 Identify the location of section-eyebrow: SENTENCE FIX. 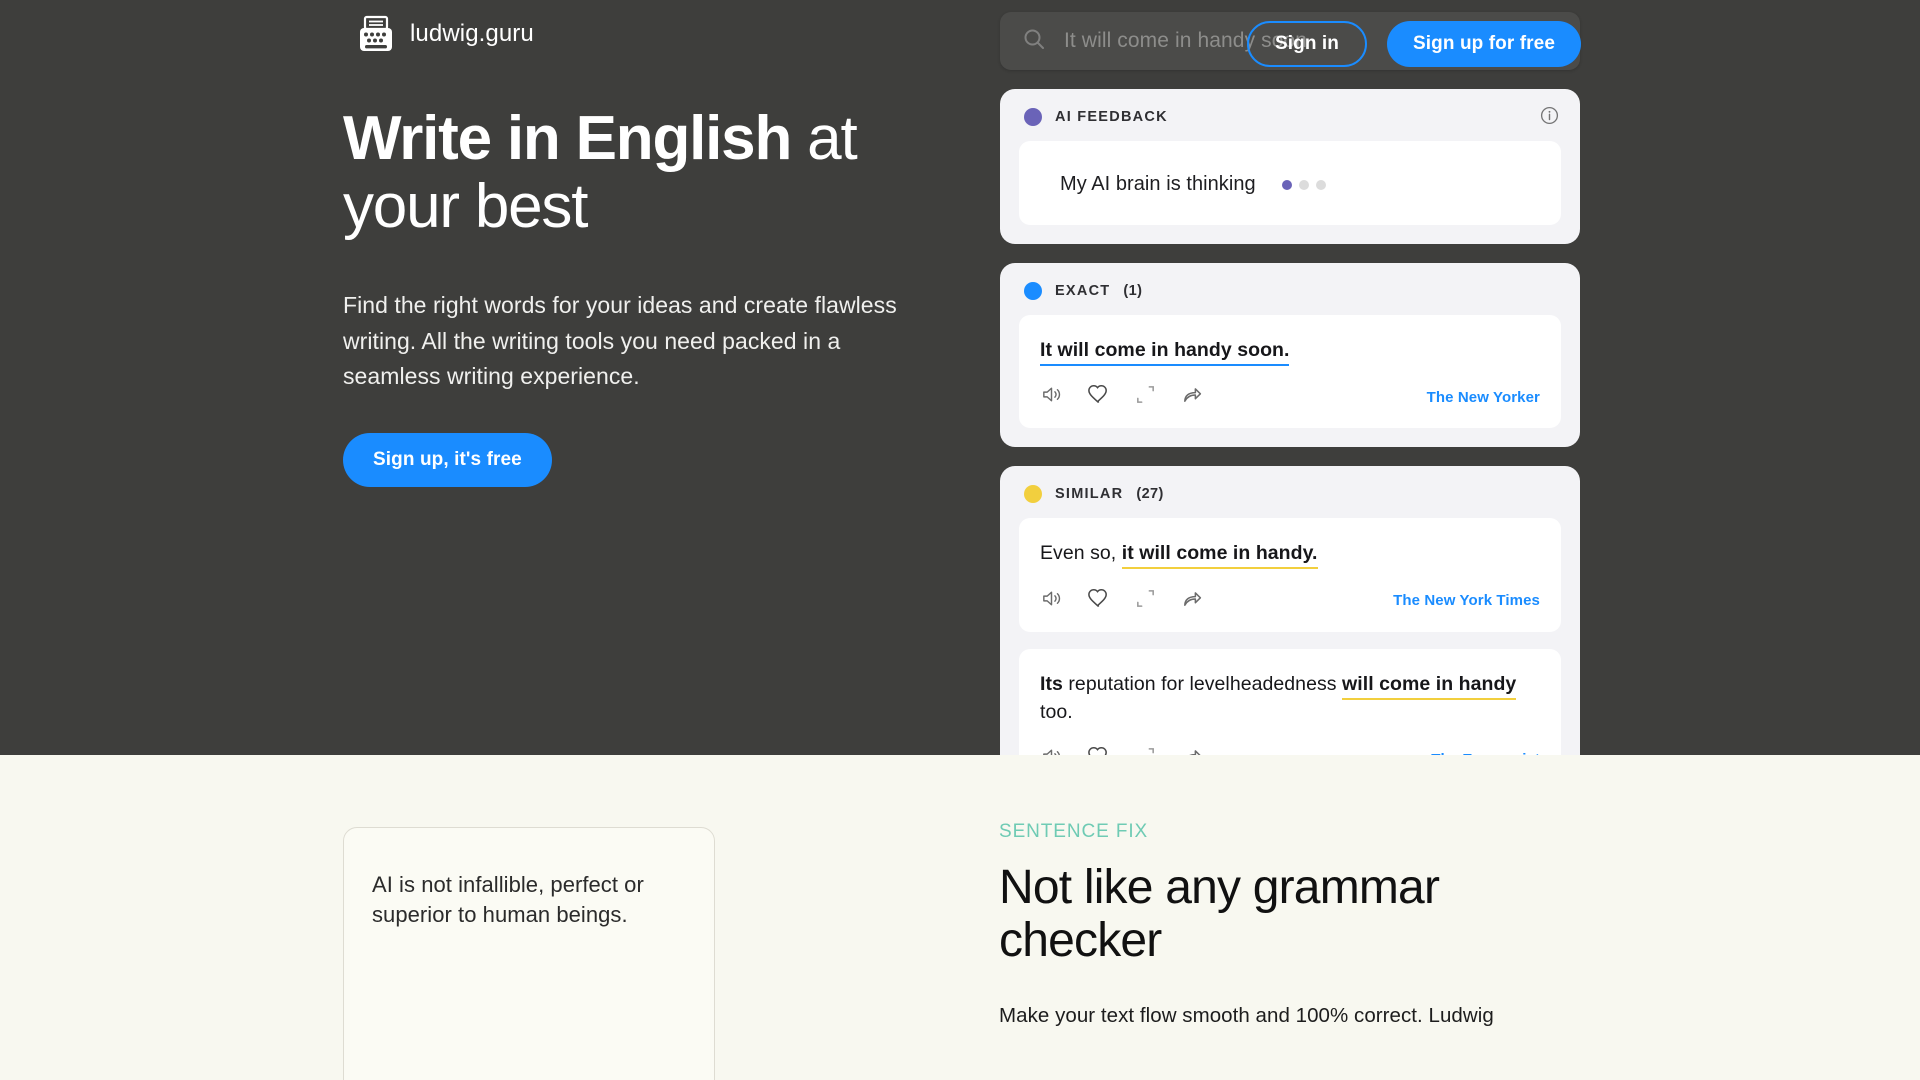
(1074, 831).